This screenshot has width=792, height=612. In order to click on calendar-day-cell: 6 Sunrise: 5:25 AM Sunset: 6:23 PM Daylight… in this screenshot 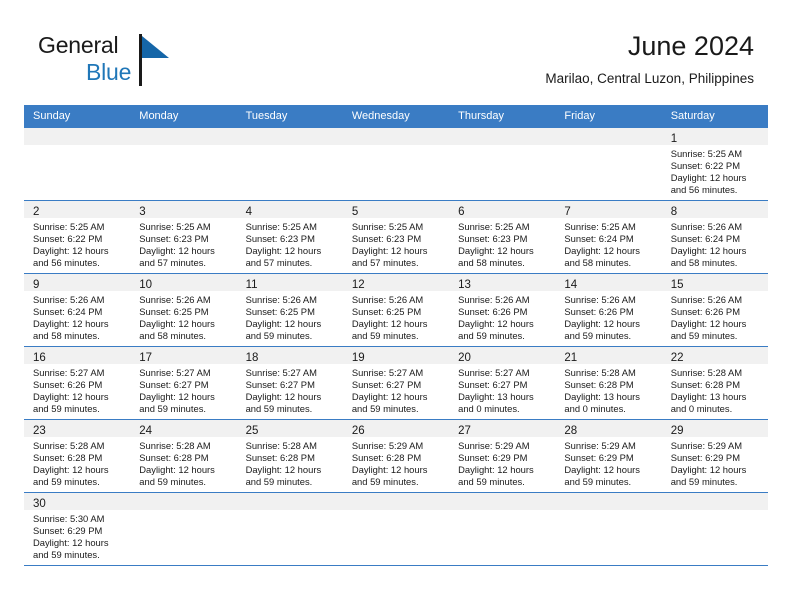, I will do `click(502, 237)`.